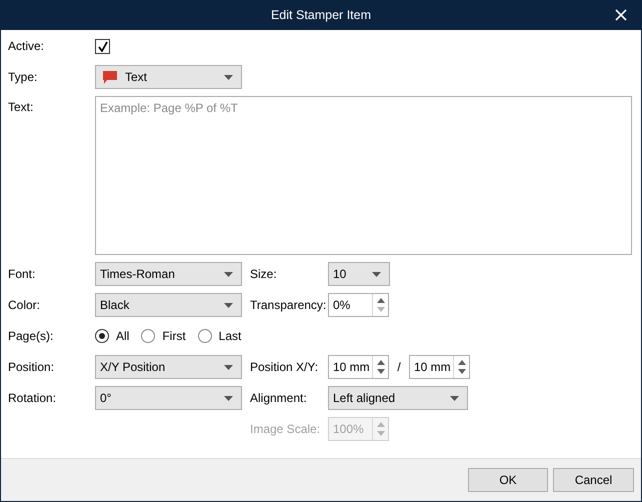  I want to click on field-label: Text:, so click(21, 106).